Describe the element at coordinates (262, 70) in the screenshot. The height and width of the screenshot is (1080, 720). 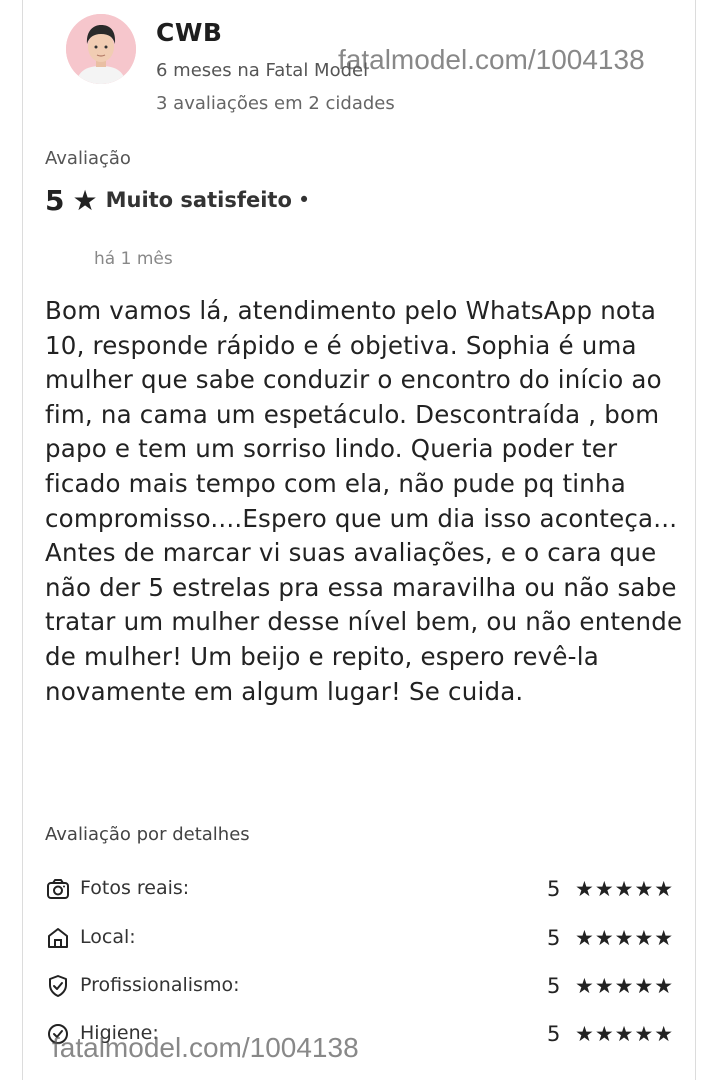
I see `reviewer-tenure: 6 meses na Fatal Model` at that location.